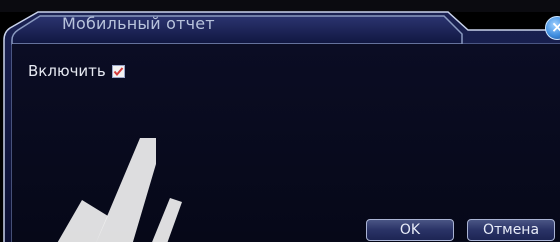  Describe the element at coordinates (67, 71) in the screenshot. I see `enable-label: Включить` at that location.